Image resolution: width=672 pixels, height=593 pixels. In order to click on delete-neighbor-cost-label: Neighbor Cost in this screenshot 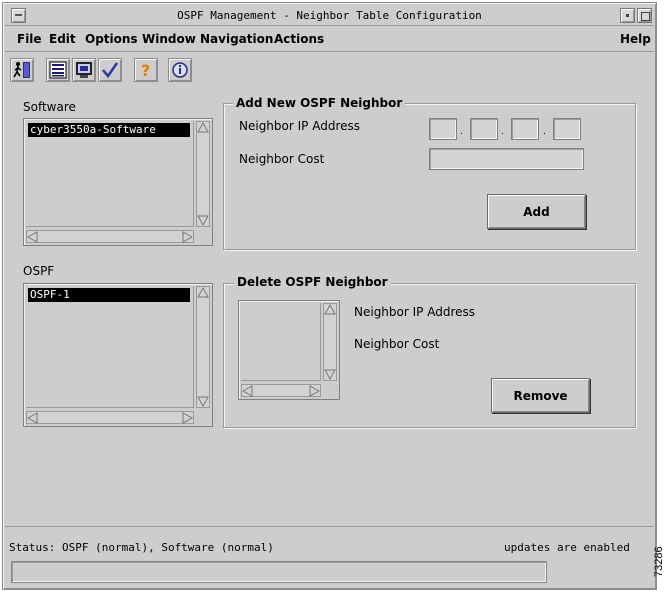, I will do `click(397, 344)`.